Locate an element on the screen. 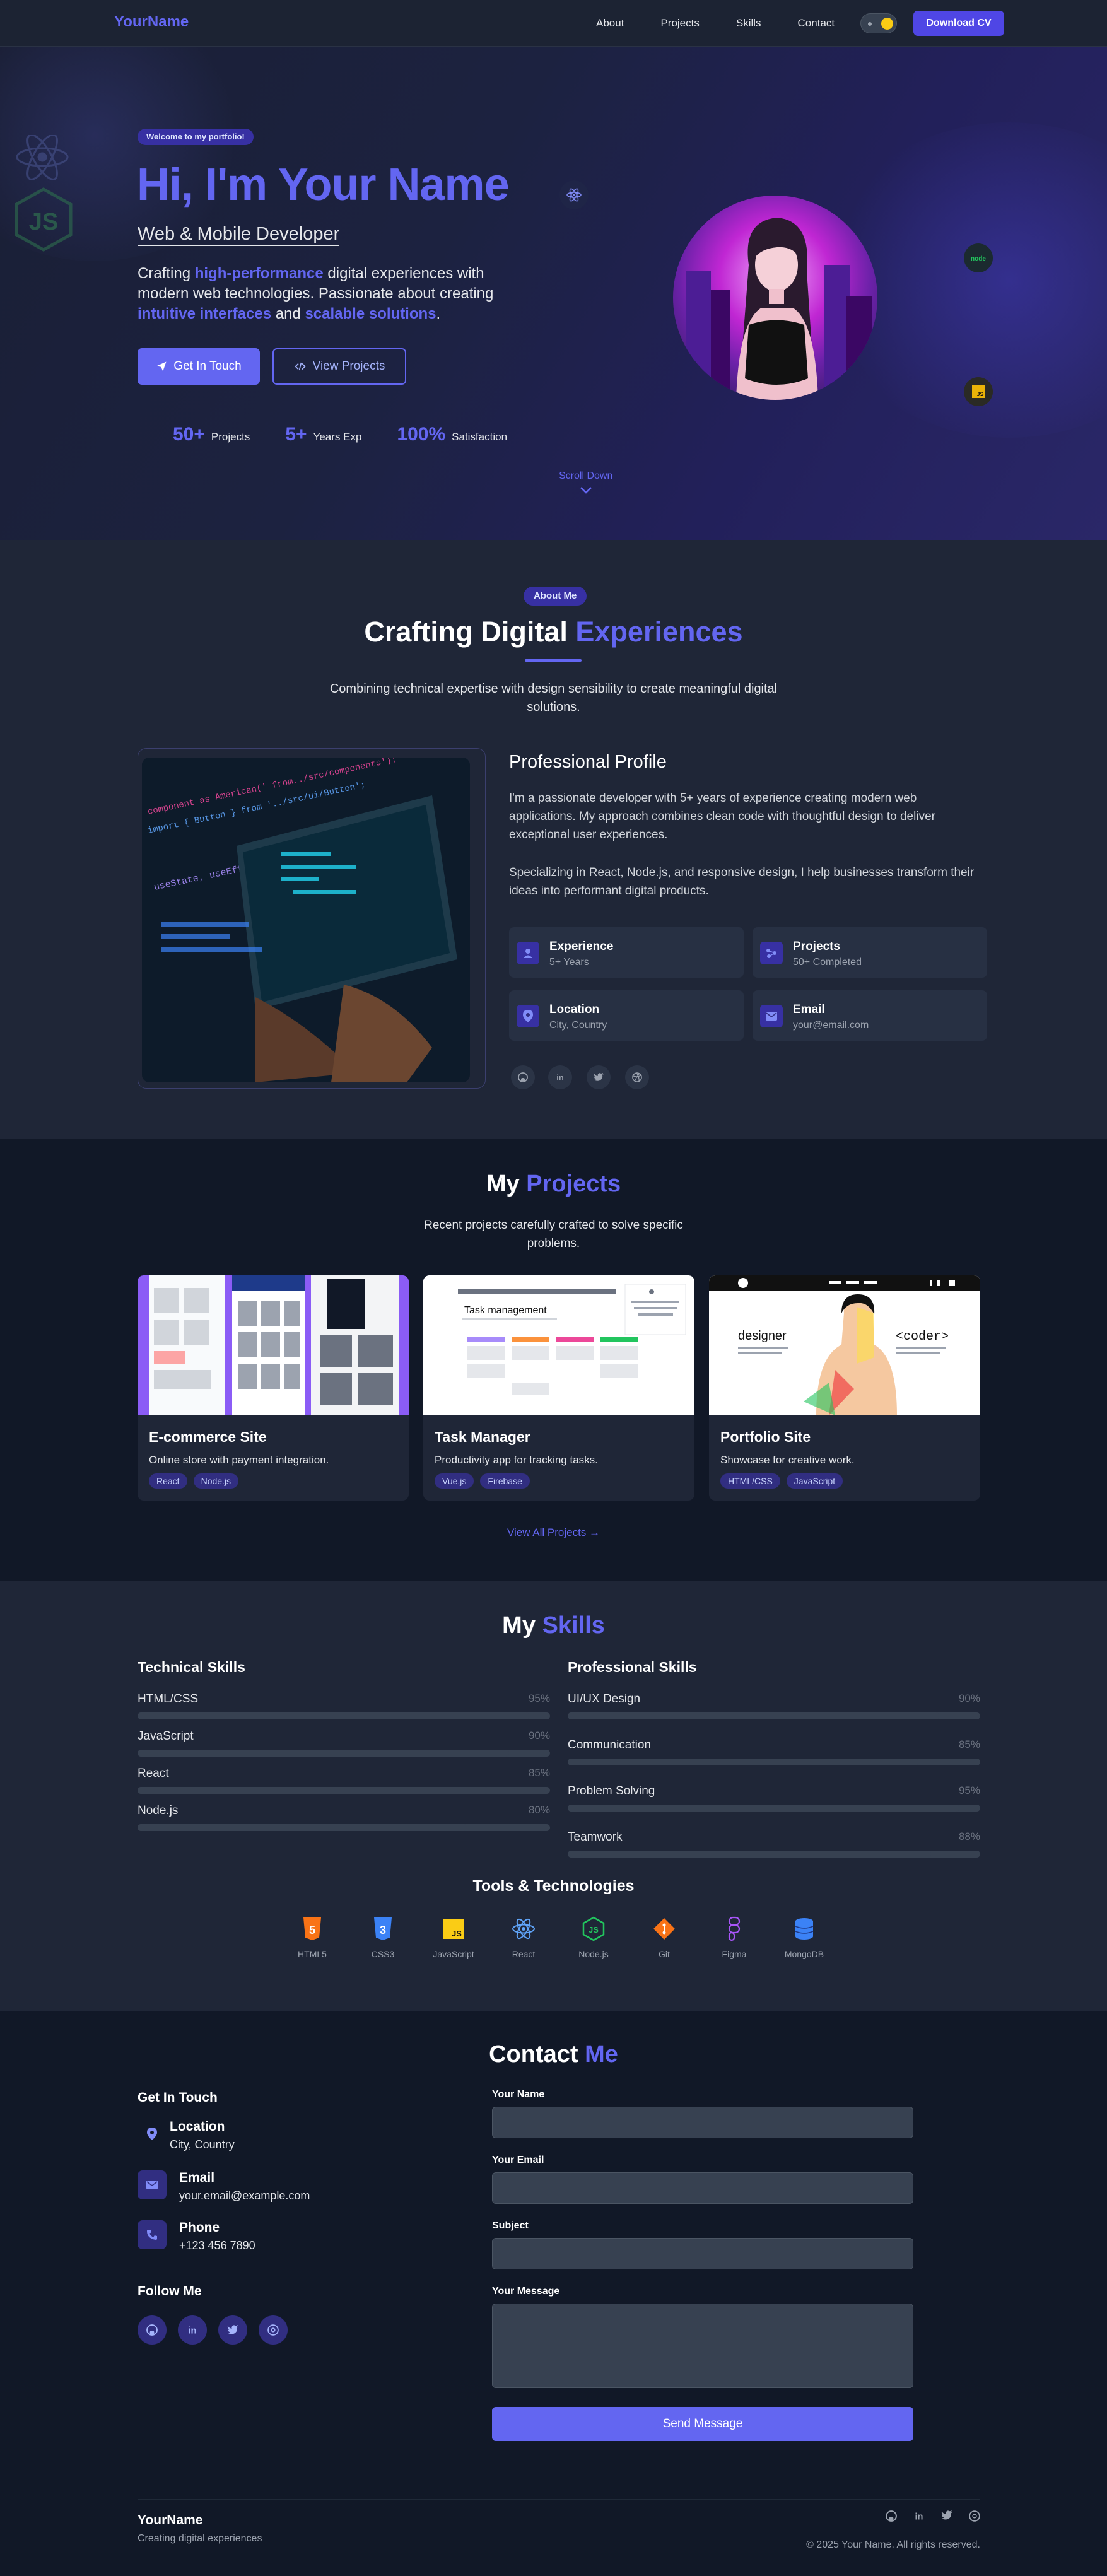 The height and width of the screenshot is (2576, 1107). download-cv-button: Download CV is located at coordinates (959, 23).